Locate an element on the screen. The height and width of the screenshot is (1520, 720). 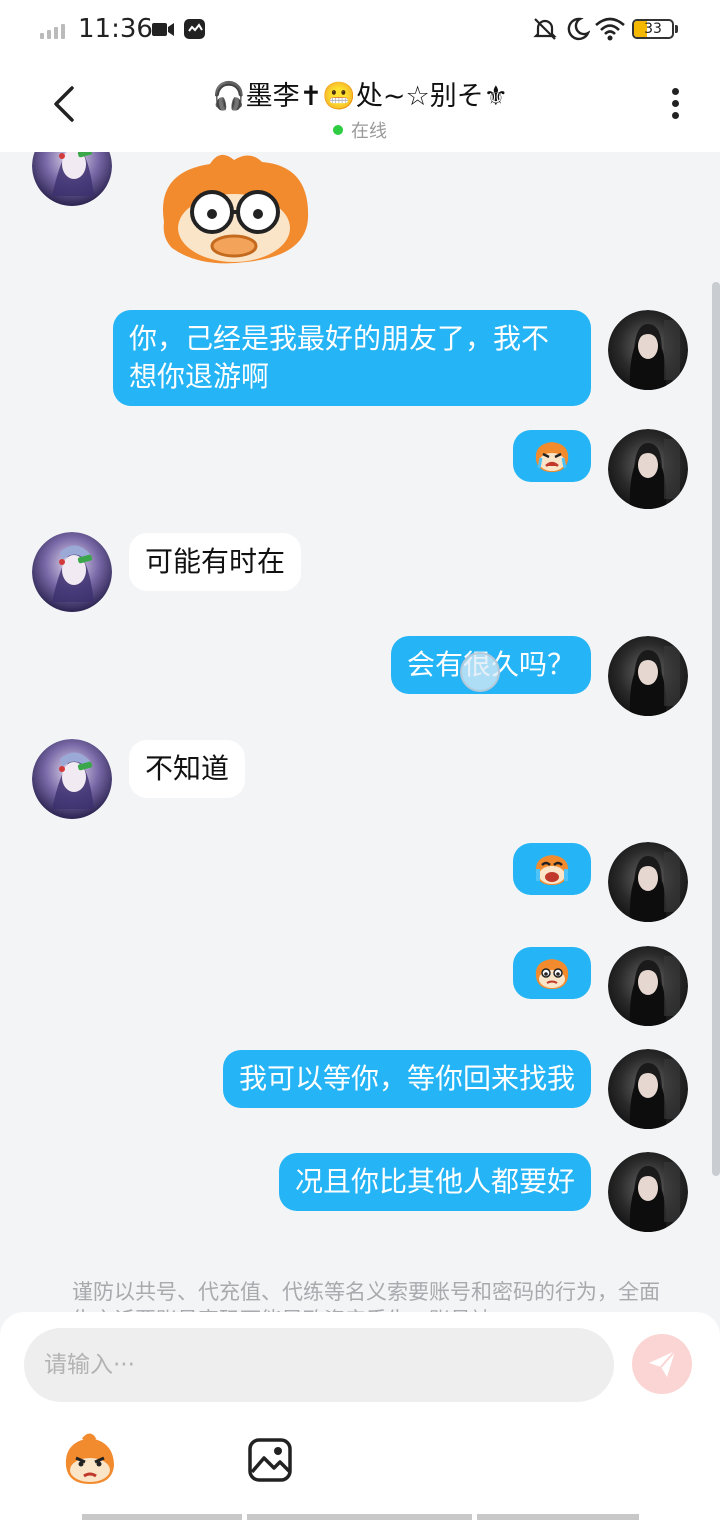
chat-header: 🎧墨李✝😬处~☆别そ⚜ 在线 is located at coordinates (360, 106).